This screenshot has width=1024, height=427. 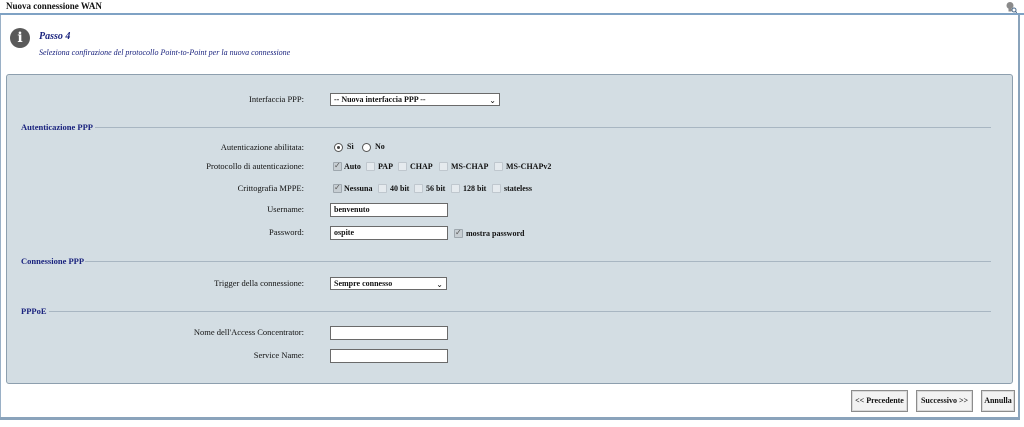 I want to click on next-button: Successivo >>, so click(x=944, y=401).